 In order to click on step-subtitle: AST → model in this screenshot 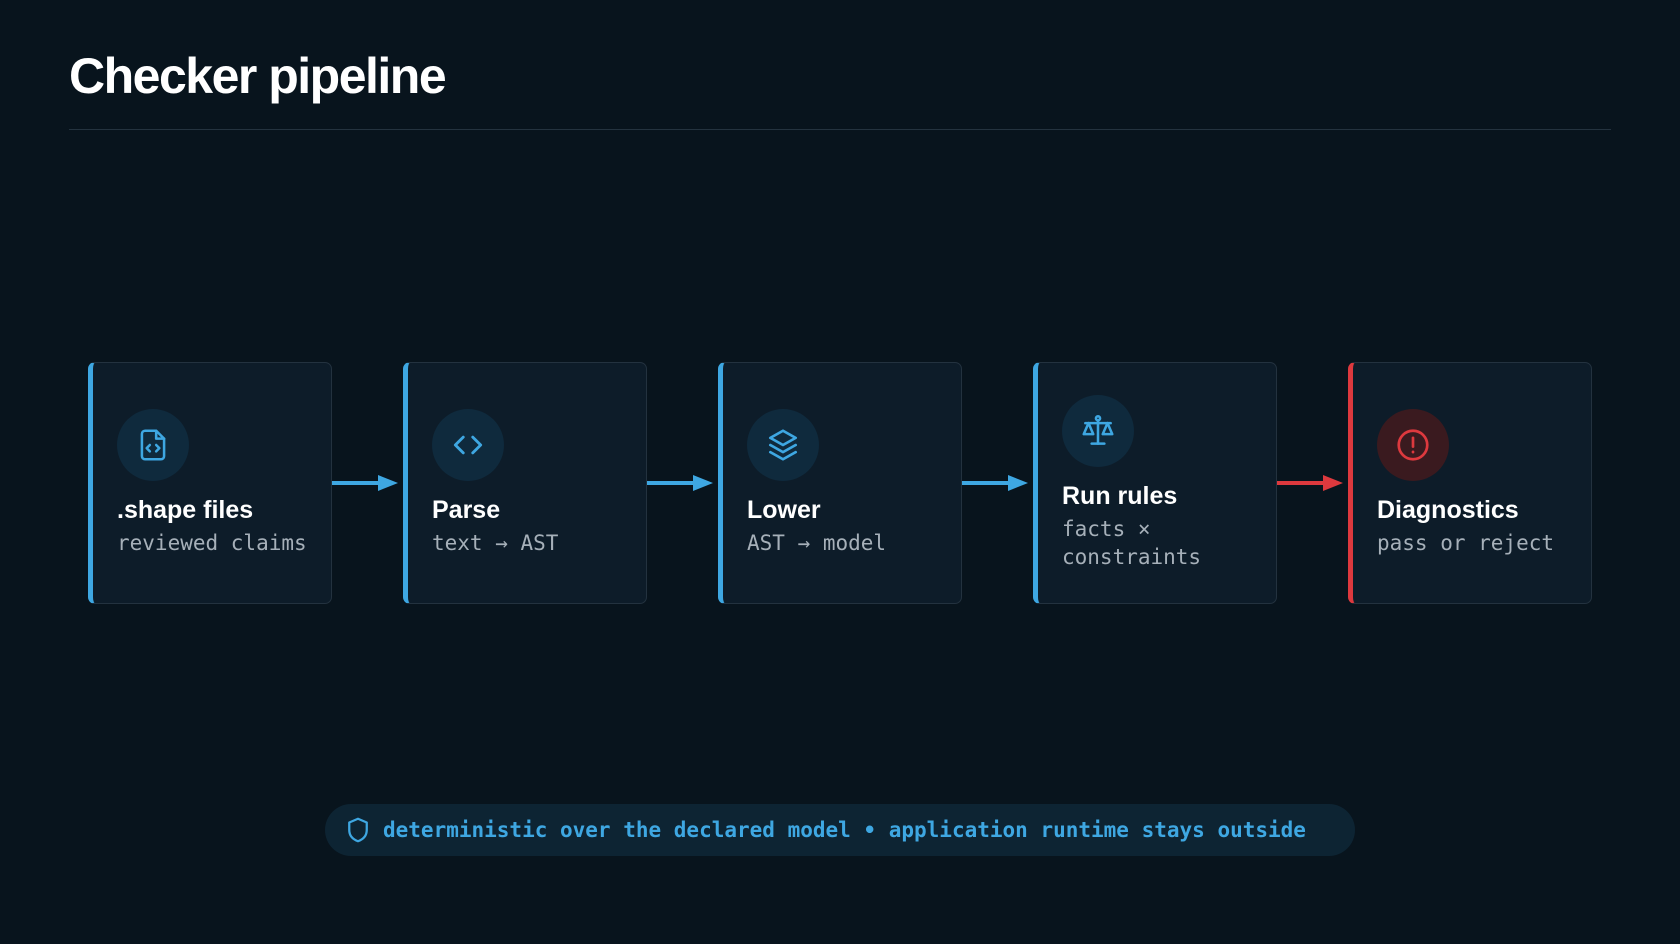, I will do `click(817, 543)`.